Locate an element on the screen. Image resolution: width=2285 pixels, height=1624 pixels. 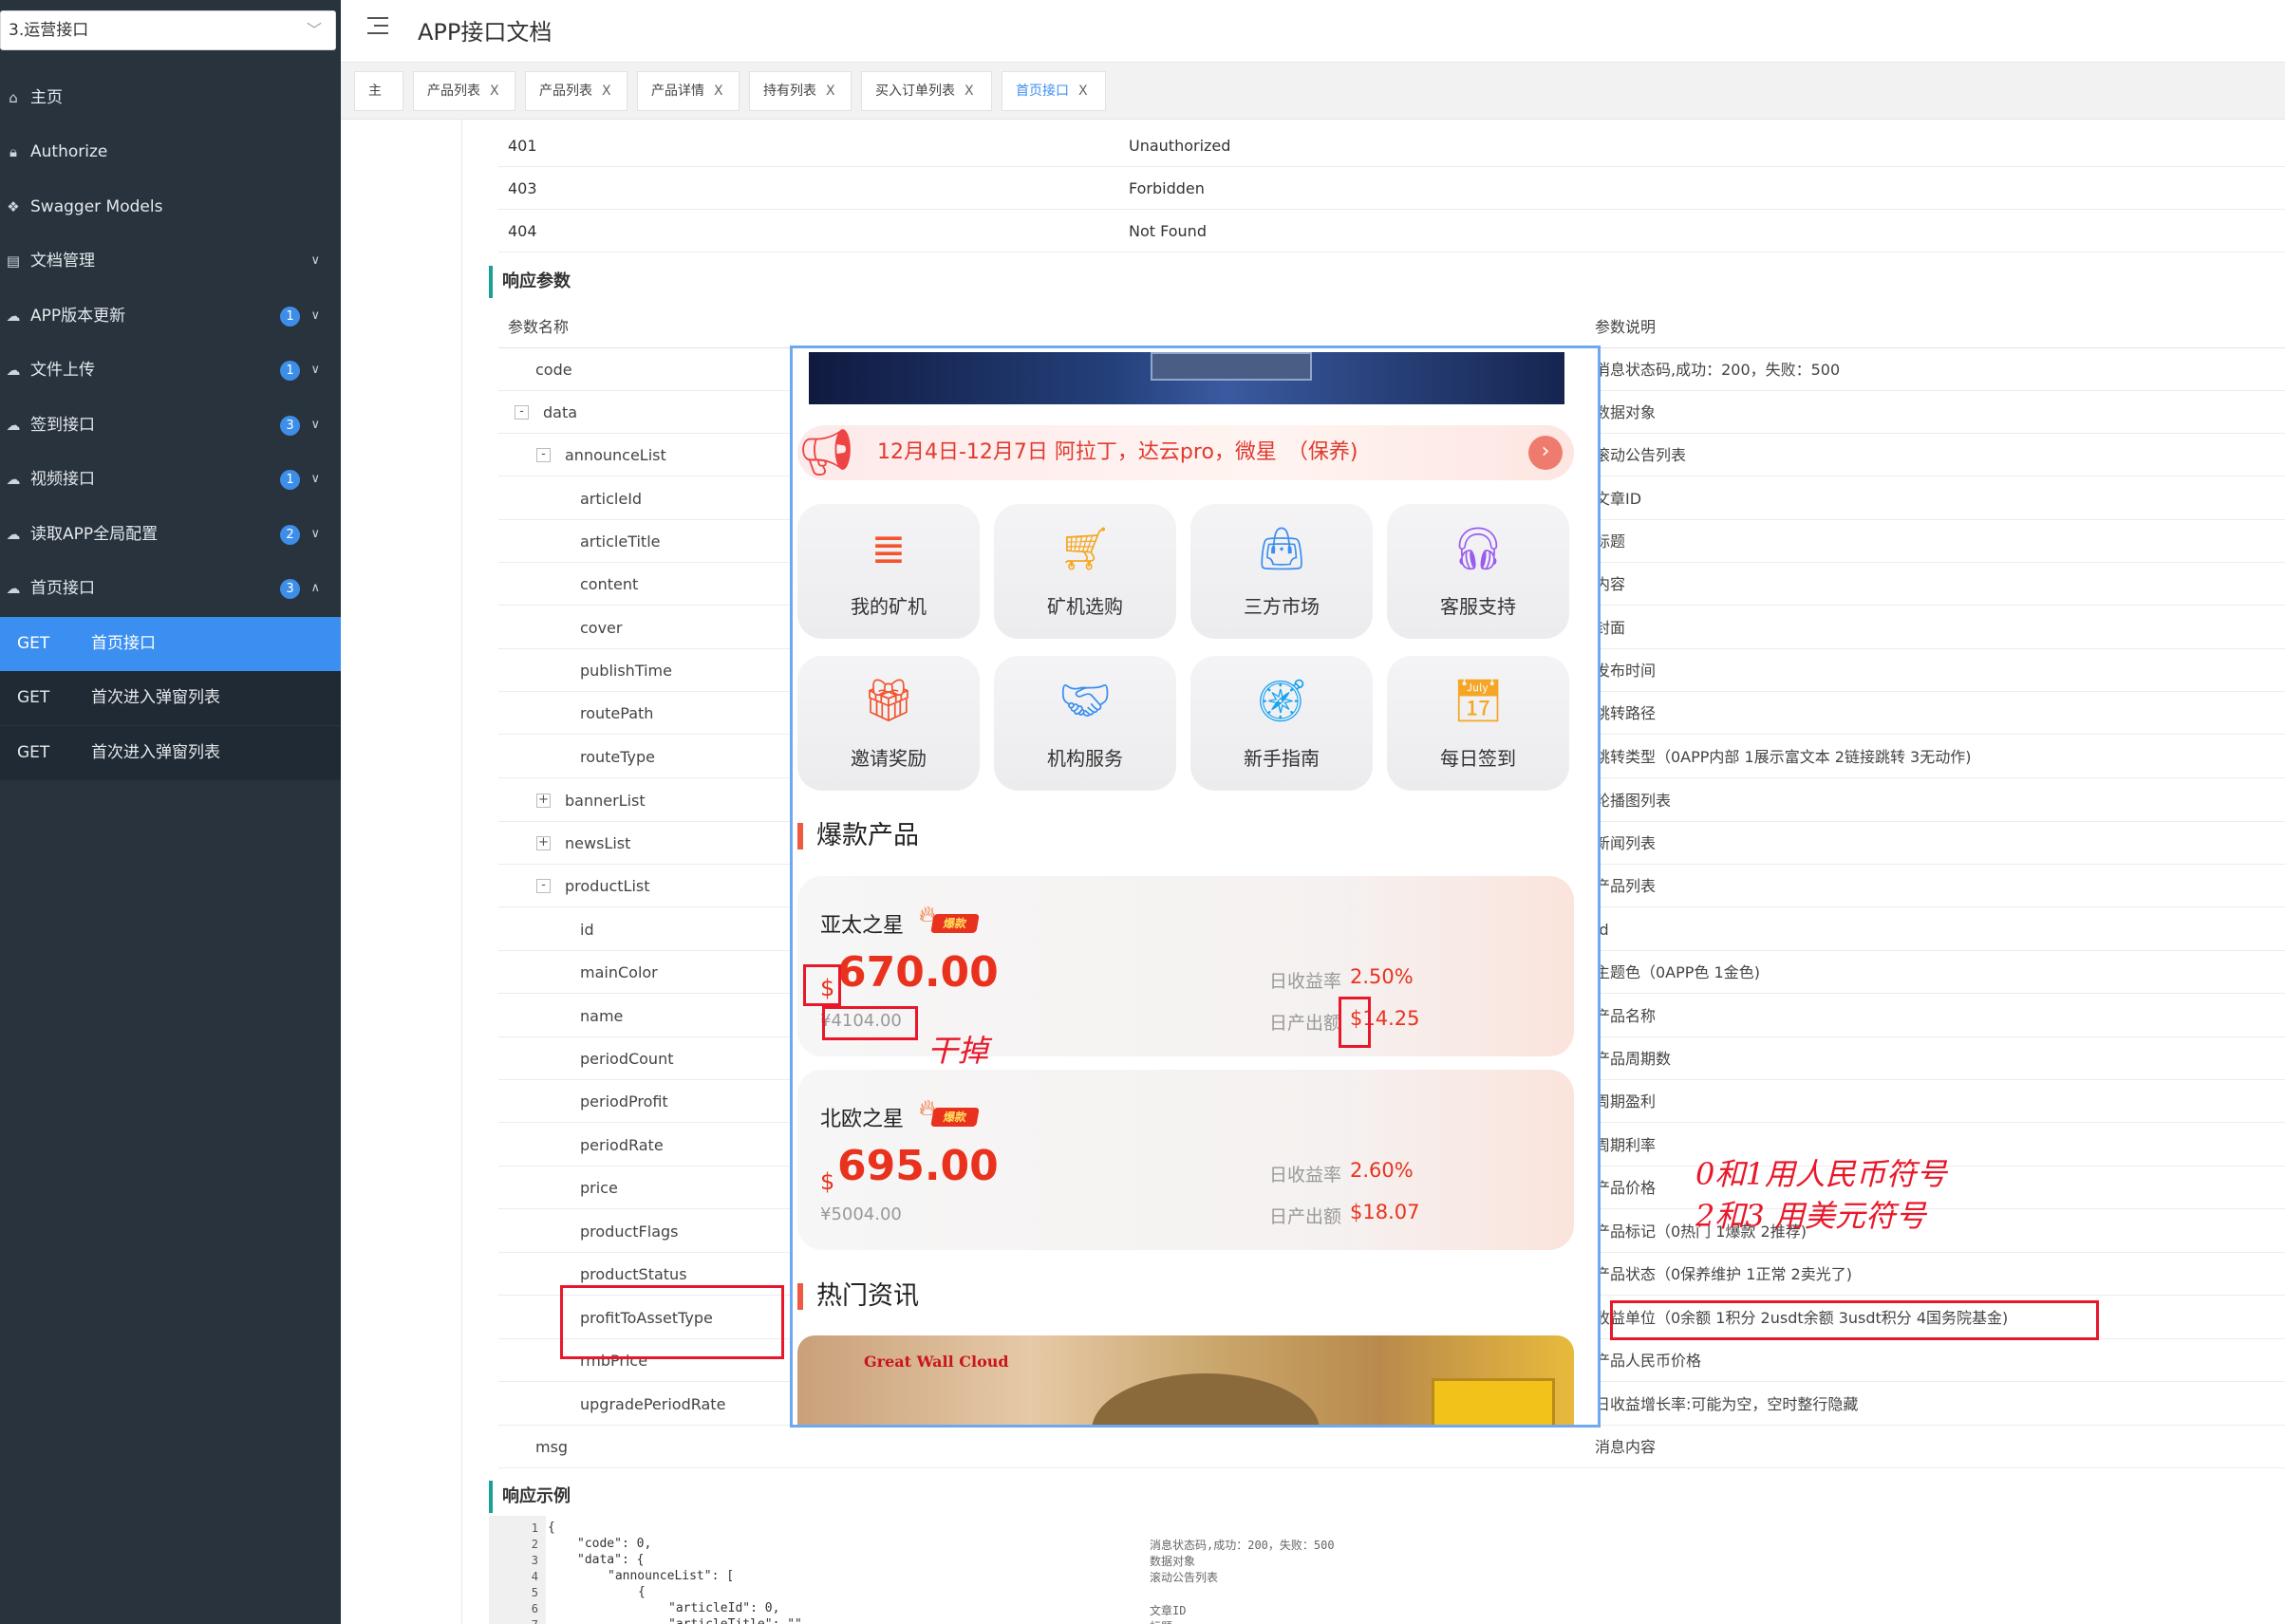
feature-compass: 🧭︎ 新手指南 is located at coordinates (1281, 723).